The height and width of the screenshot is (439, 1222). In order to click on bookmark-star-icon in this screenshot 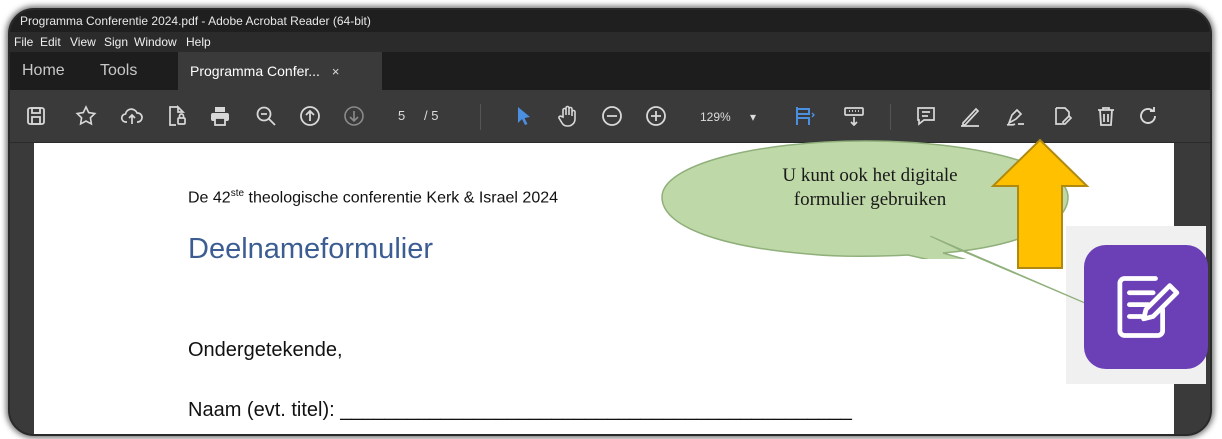, I will do `click(86, 116)`.